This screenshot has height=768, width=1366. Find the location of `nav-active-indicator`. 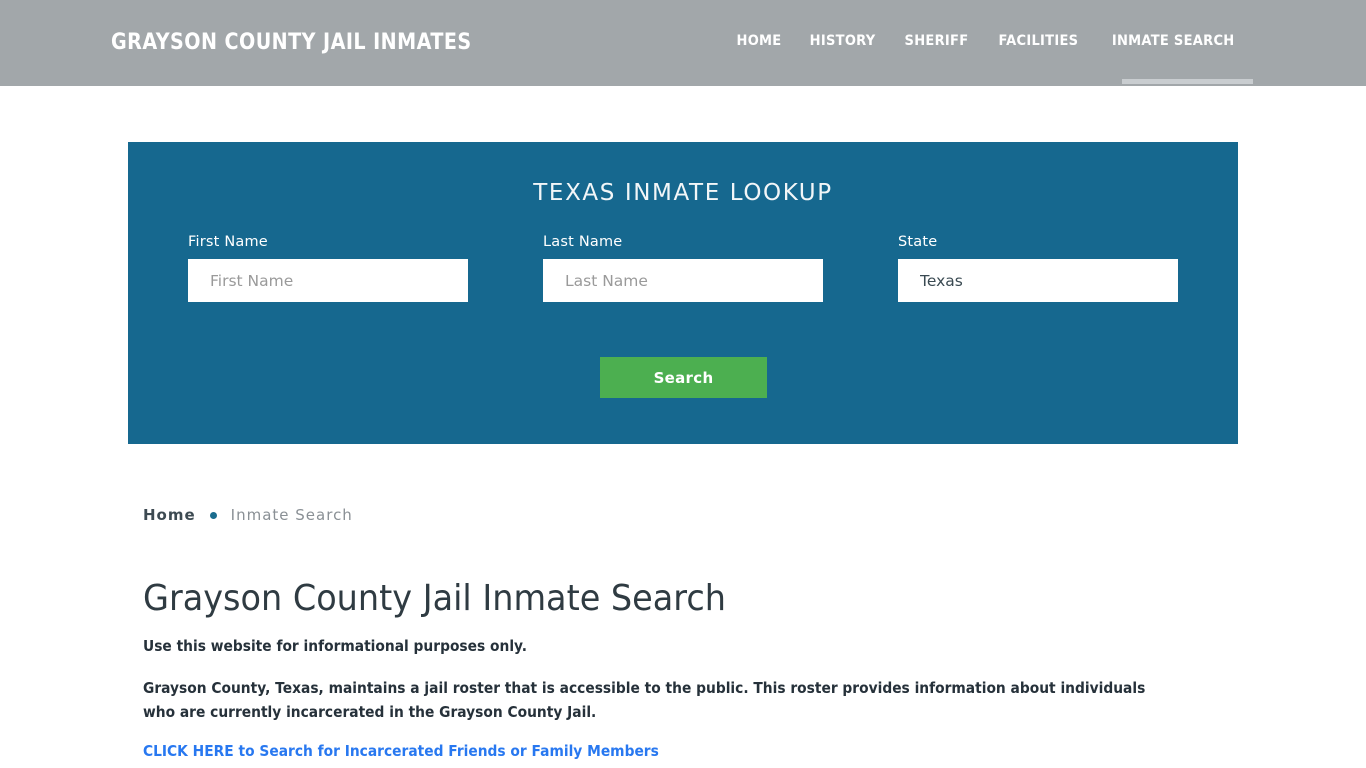

nav-active-indicator is located at coordinates (1187, 81).